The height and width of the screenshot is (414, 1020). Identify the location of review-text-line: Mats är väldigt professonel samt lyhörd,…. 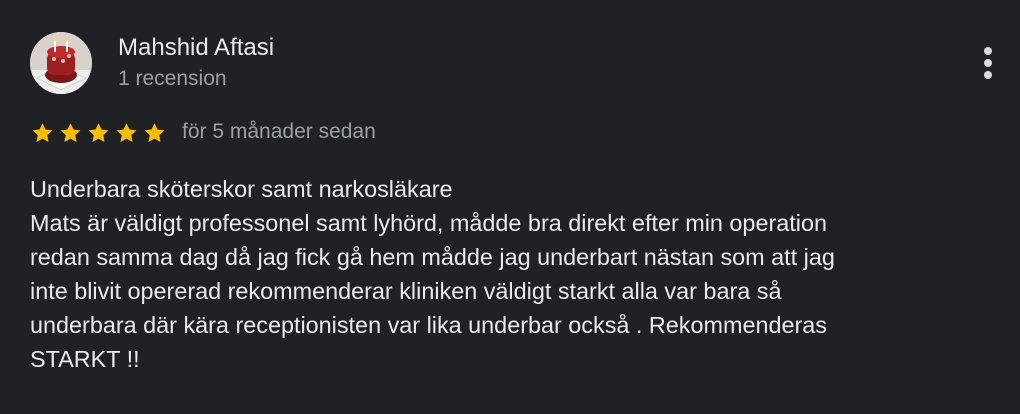
(428, 223).